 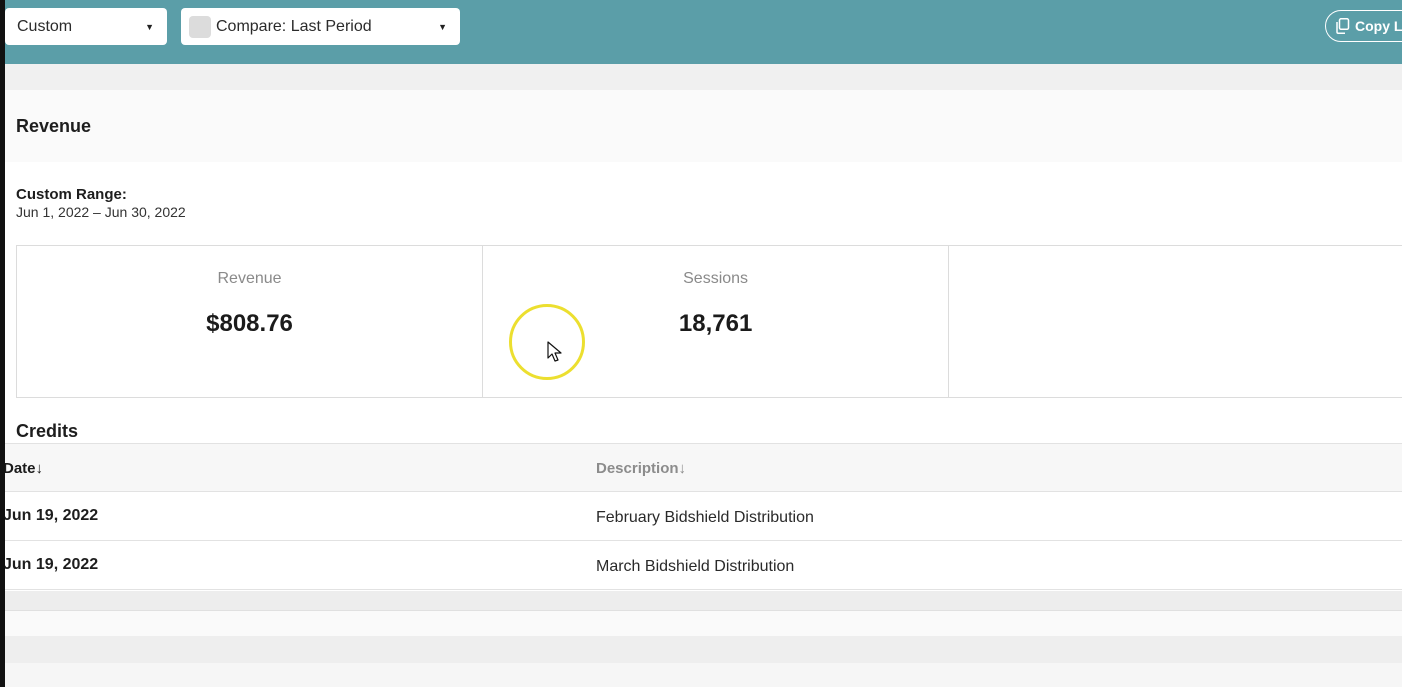 I want to click on copy-link-button: Copy L, so click(x=1363, y=26).